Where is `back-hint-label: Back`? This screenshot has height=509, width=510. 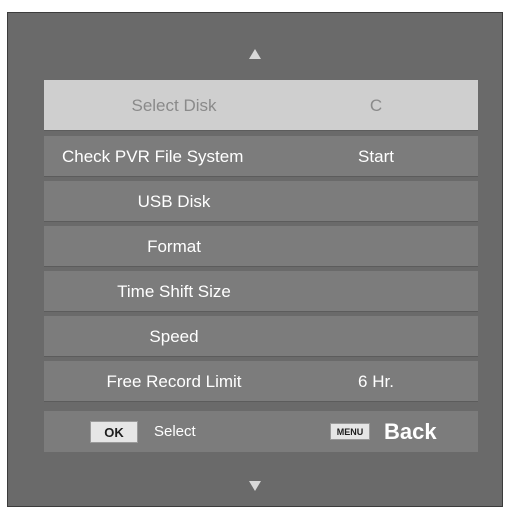 back-hint-label: Back is located at coordinates (410, 431).